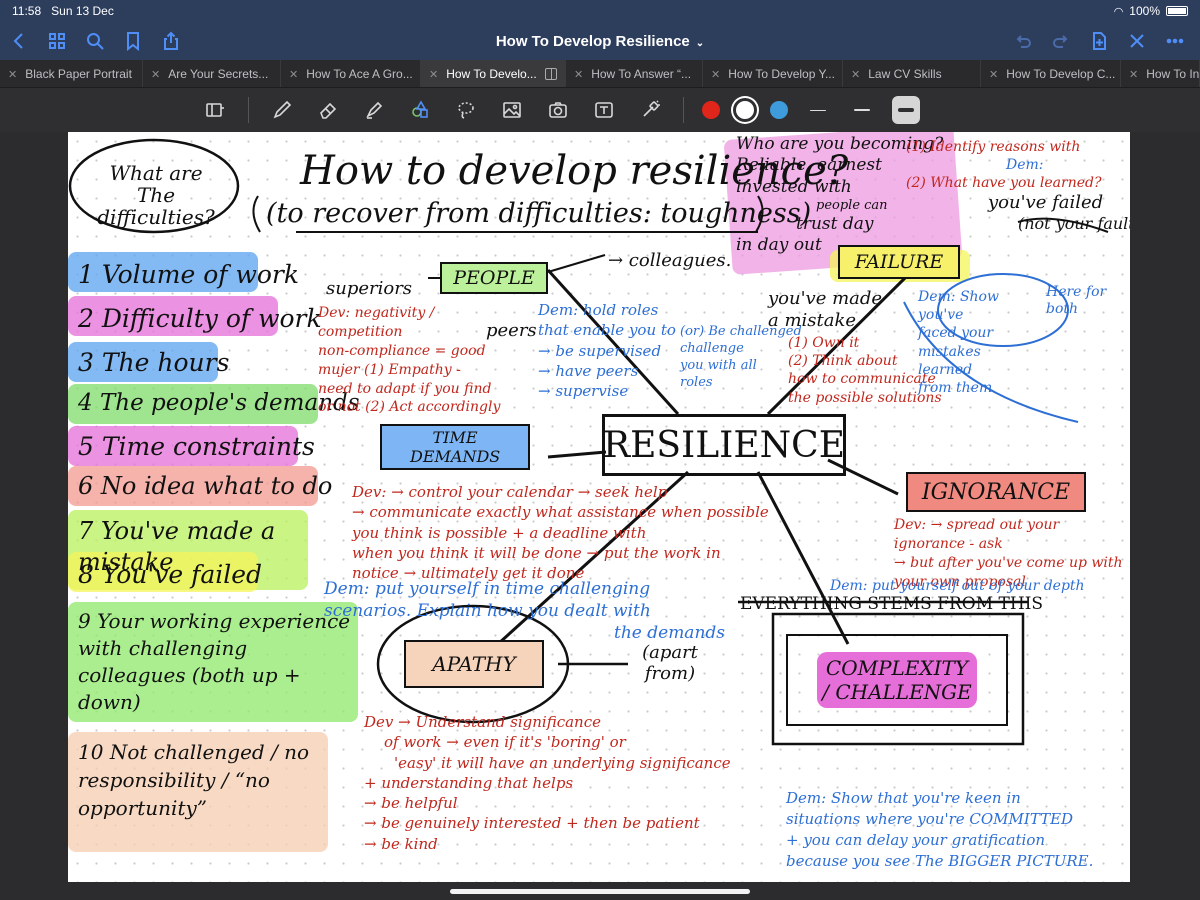 This screenshot has height=900, width=1200. I want to click on ignorance-red-line: ignorance - ask, so click(948, 543).